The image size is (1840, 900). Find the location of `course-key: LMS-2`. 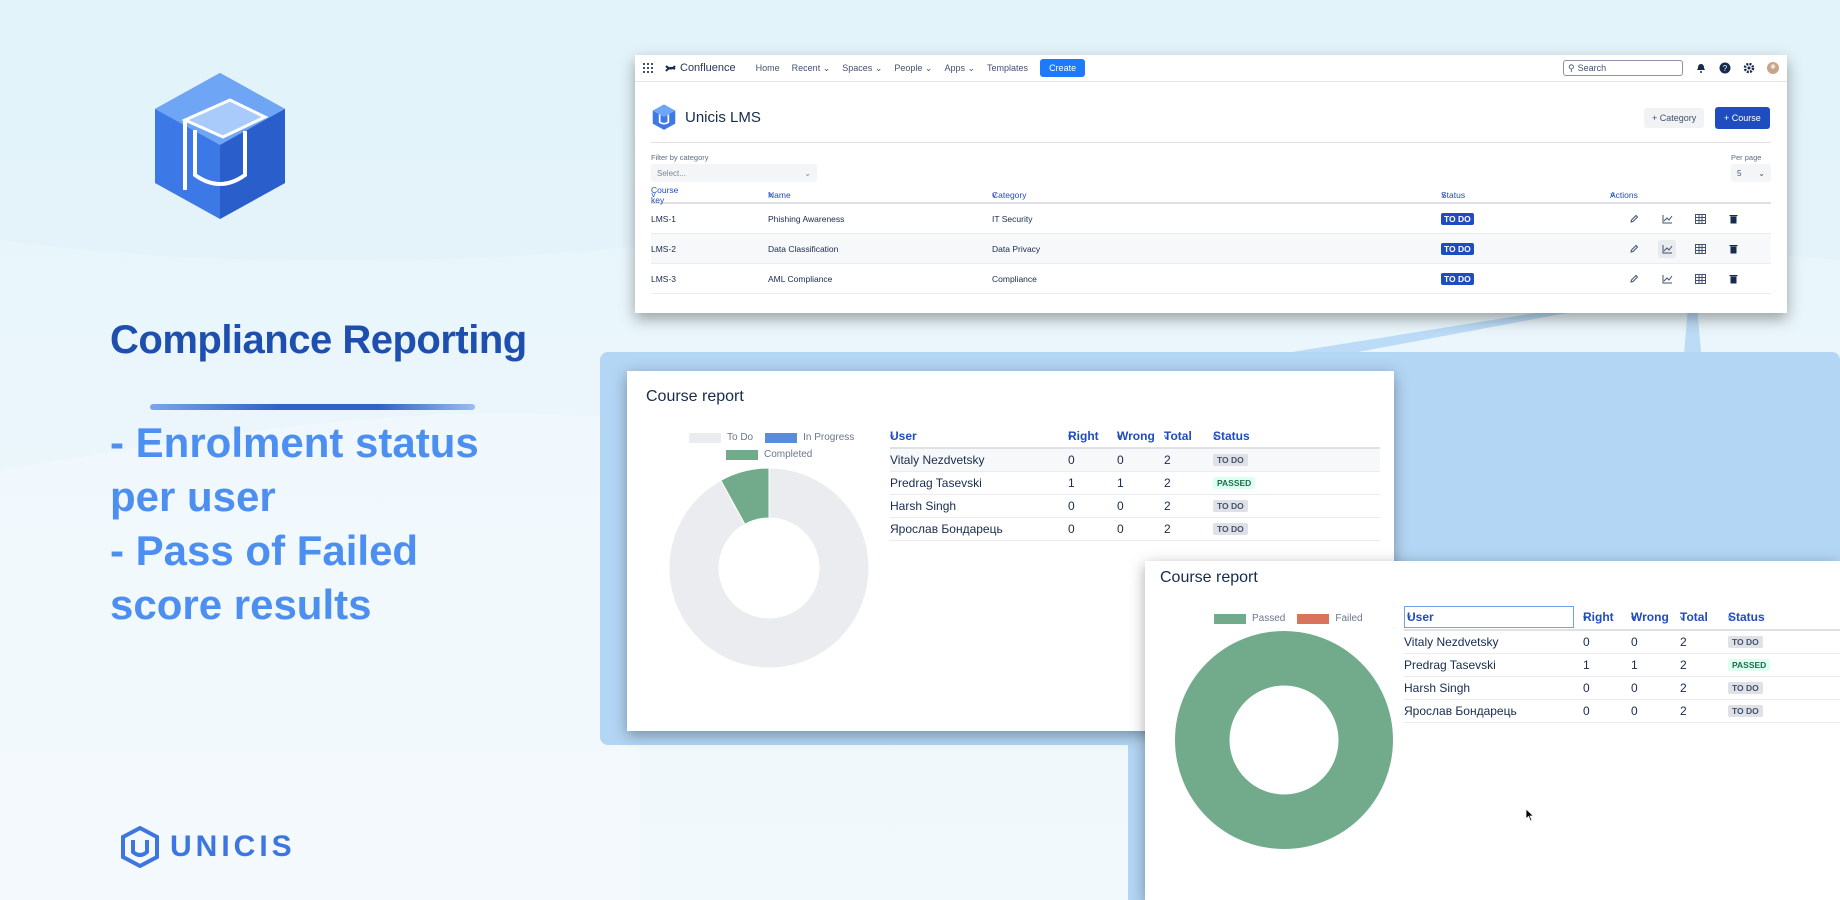

course-key: LMS-2 is located at coordinates (664, 248).